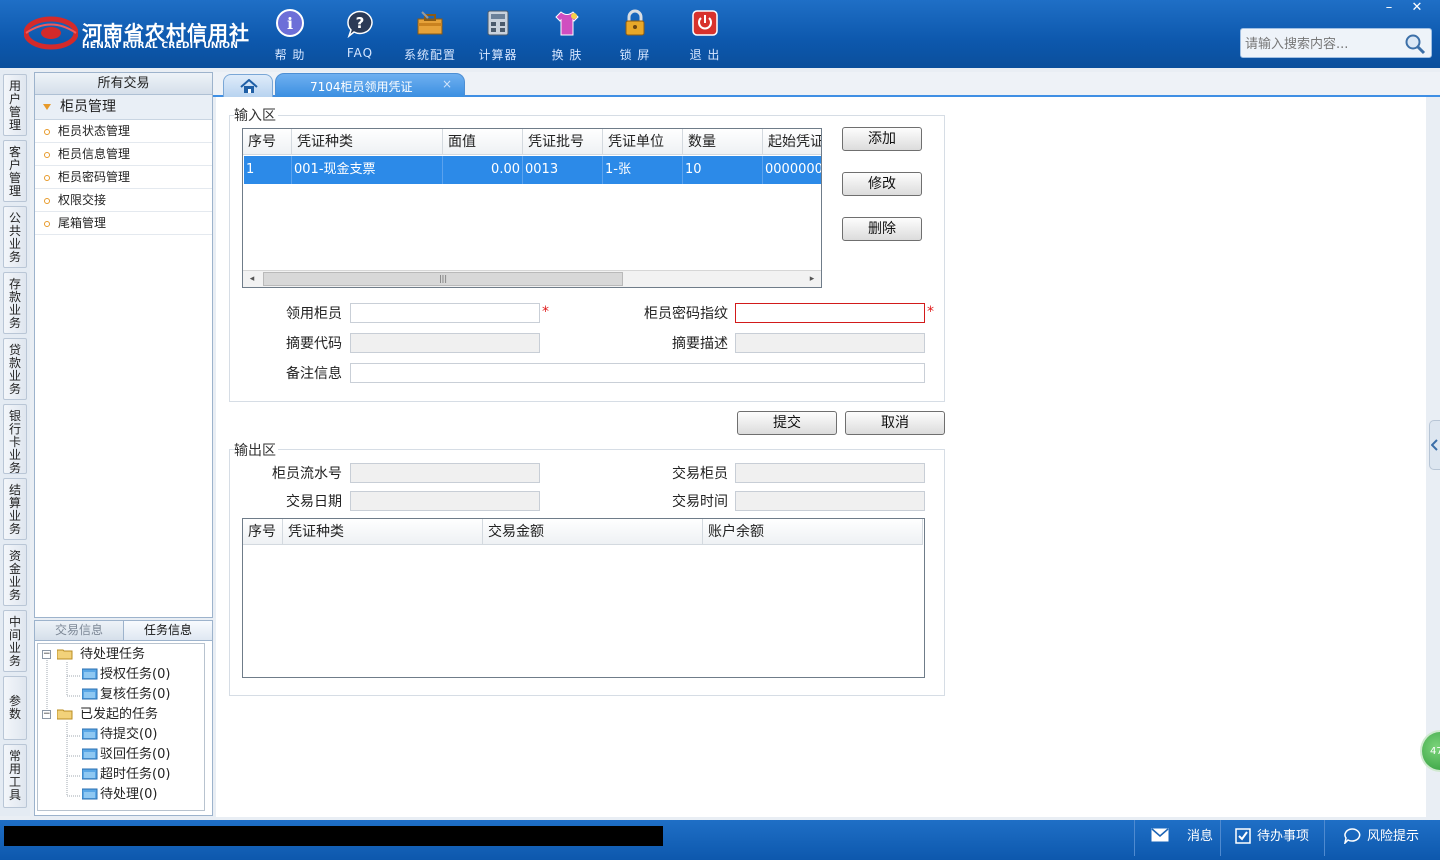 The height and width of the screenshot is (860, 1440). What do you see at coordinates (123, 223) in the screenshot?
I see `nav-item-cash-box: 尾箱管理` at bounding box center [123, 223].